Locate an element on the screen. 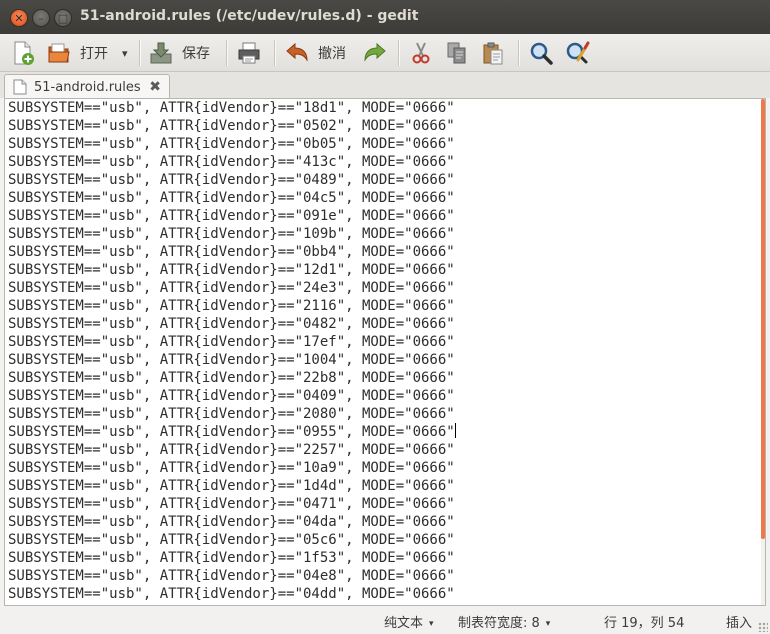  resize-grip is located at coordinates (763, 627).